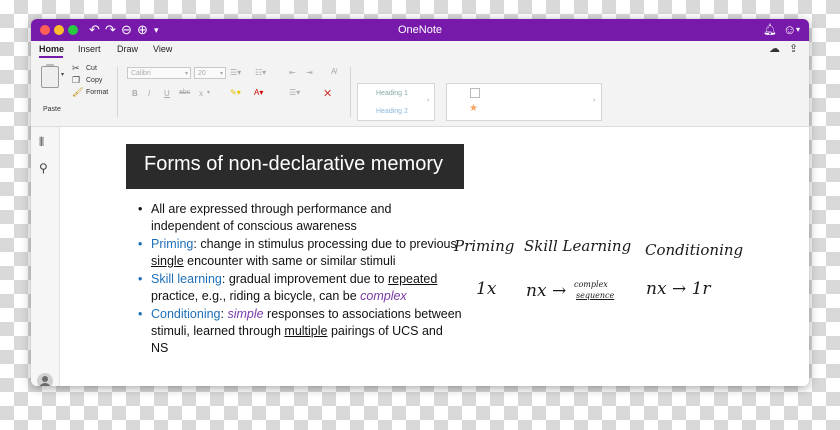  I want to click on copy-button: Copy, so click(94, 80).